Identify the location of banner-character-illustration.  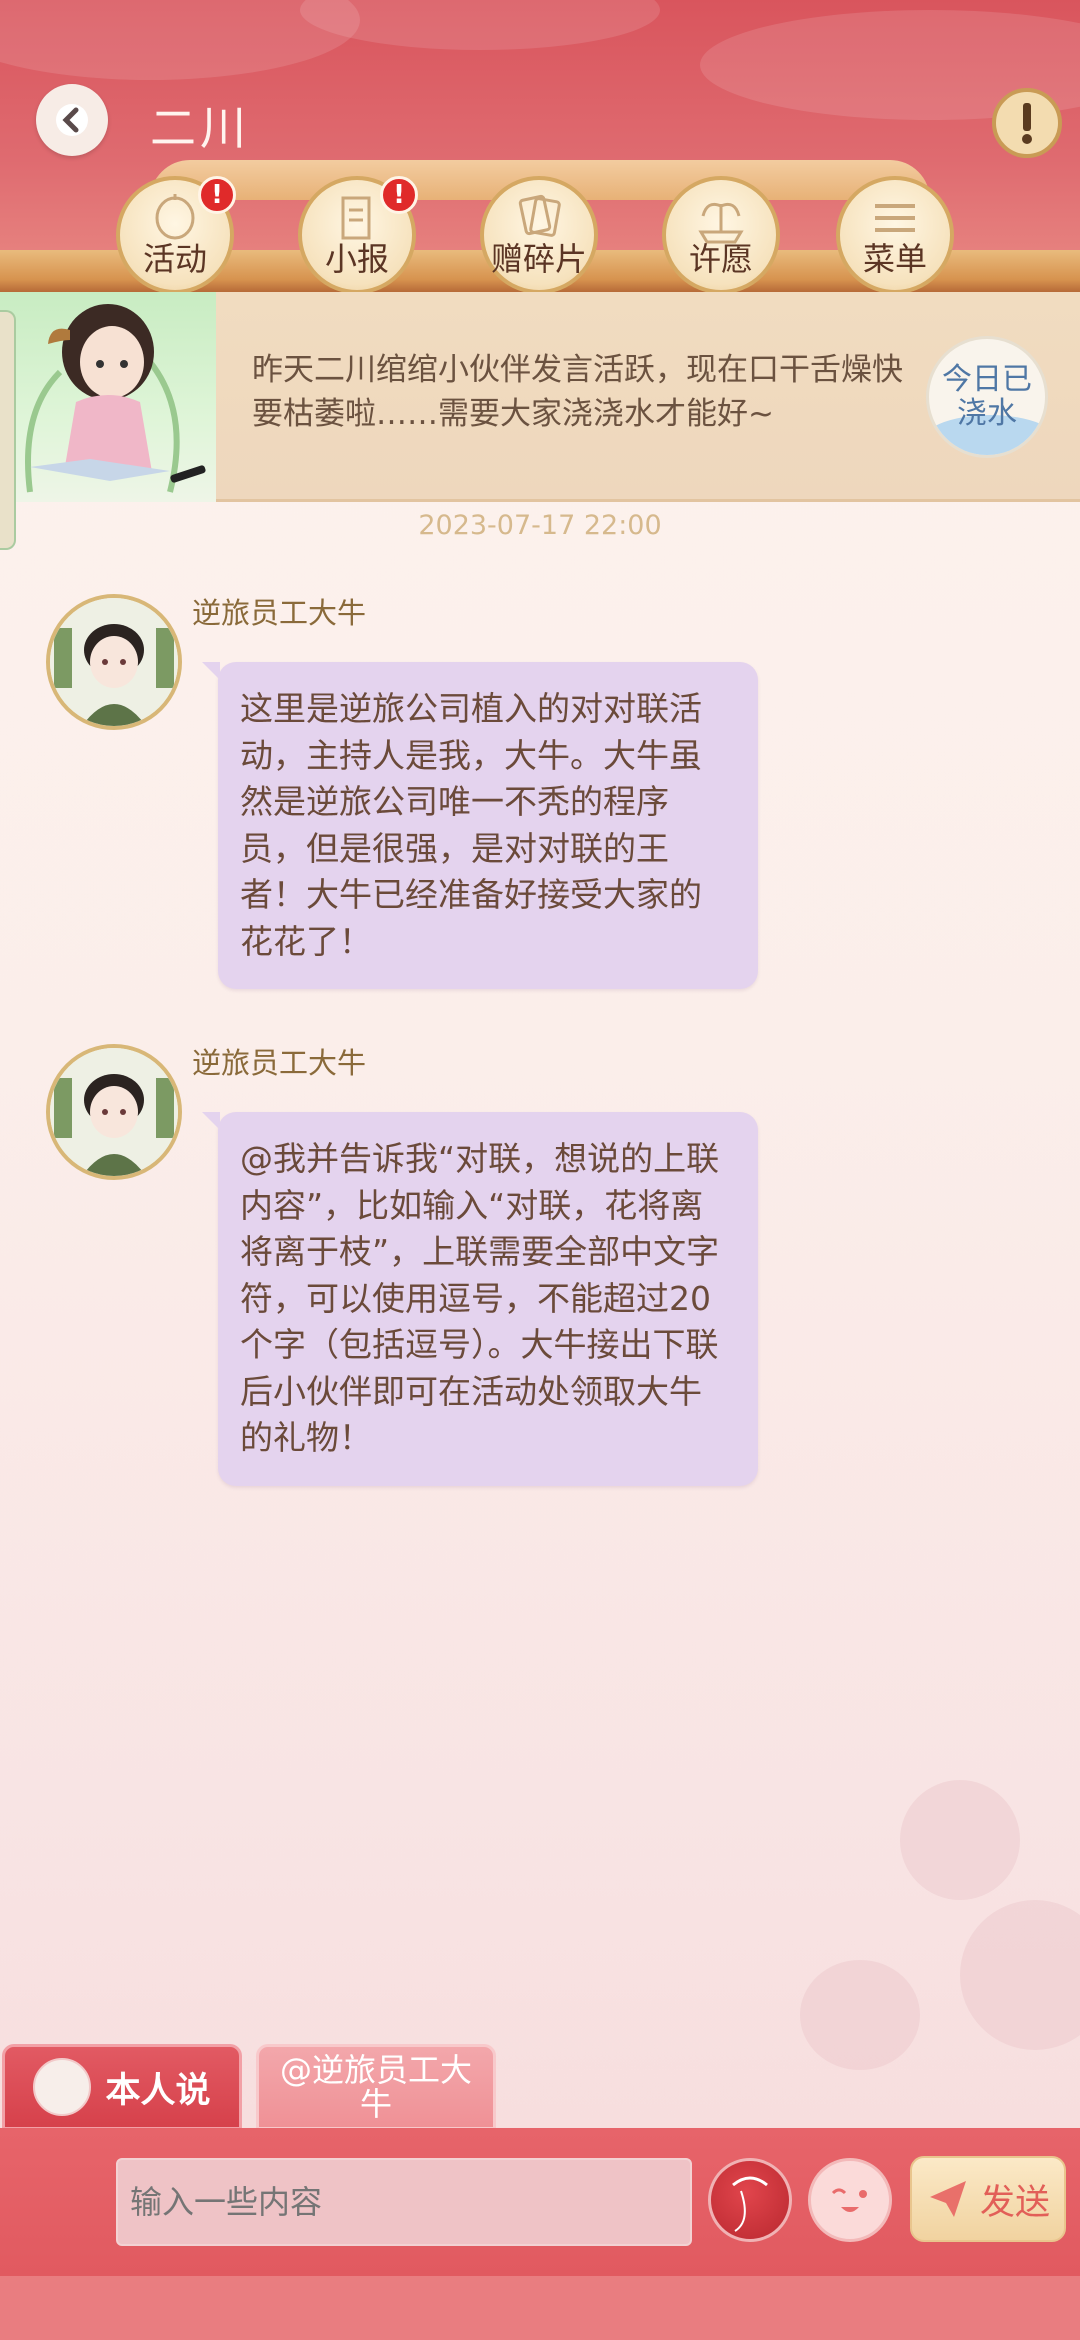
(108, 397).